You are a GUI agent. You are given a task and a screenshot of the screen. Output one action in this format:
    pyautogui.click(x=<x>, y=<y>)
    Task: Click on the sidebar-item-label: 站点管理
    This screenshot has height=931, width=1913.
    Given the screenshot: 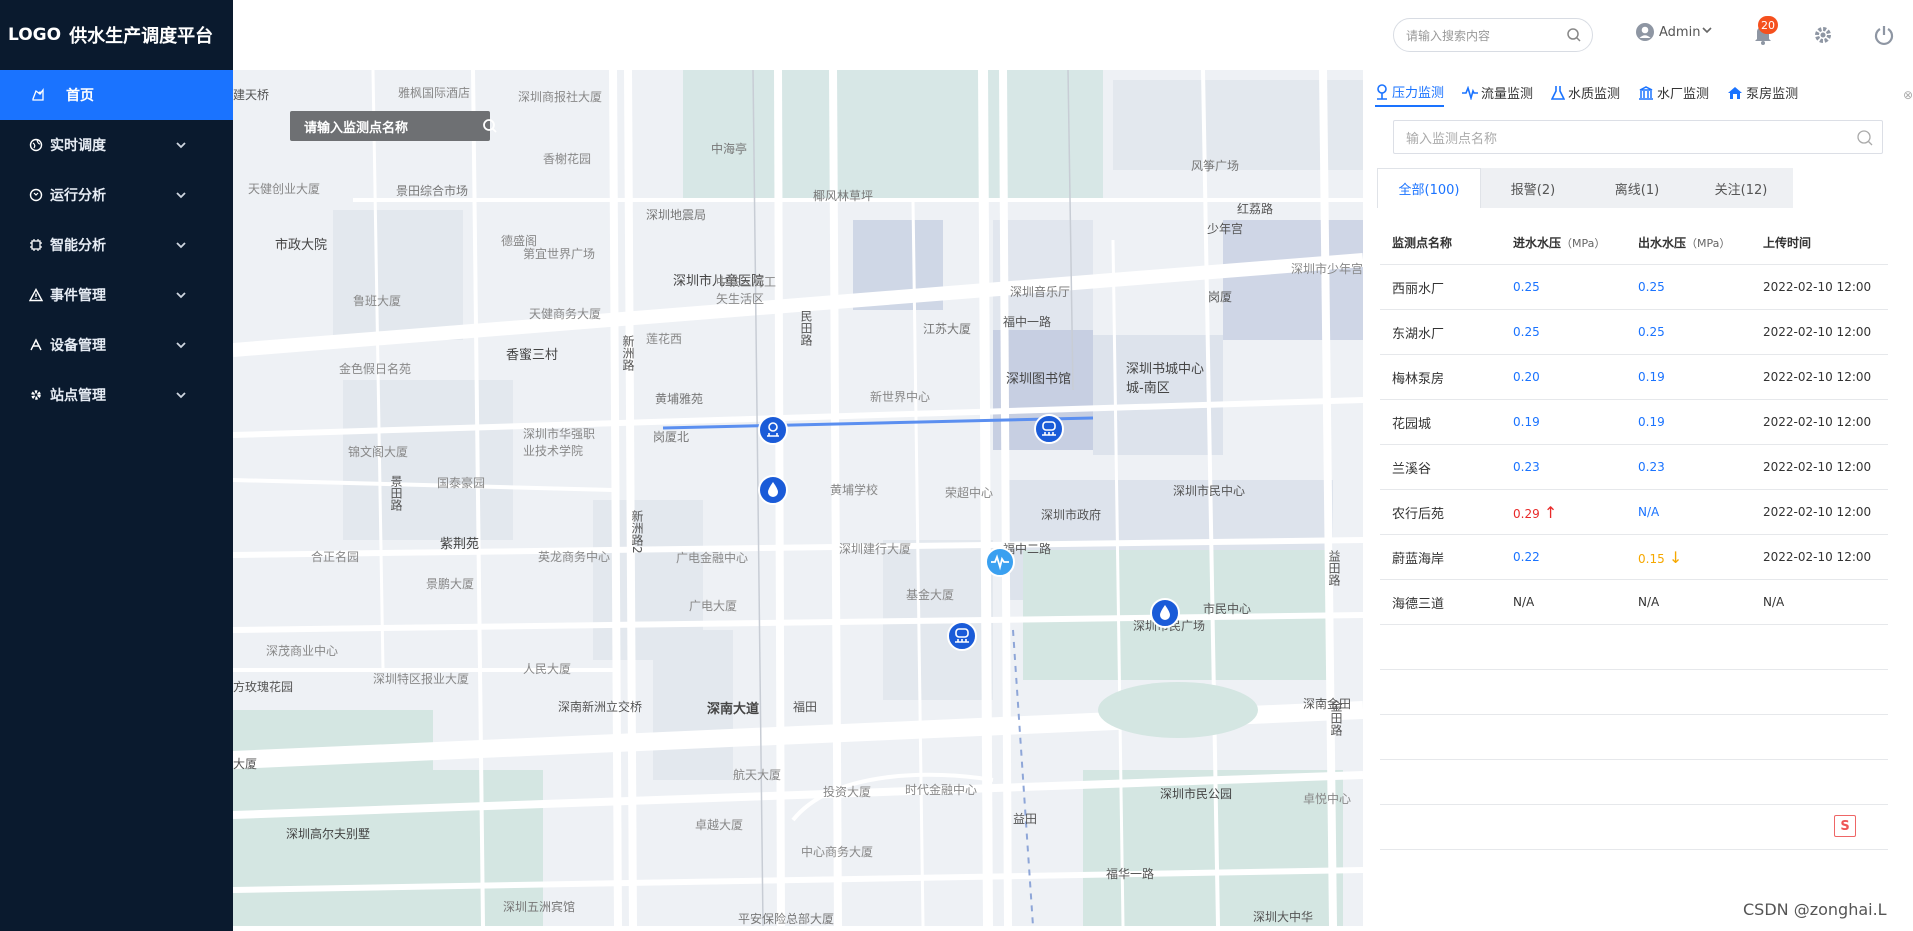 What is the action you would take?
    pyautogui.click(x=78, y=396)
    